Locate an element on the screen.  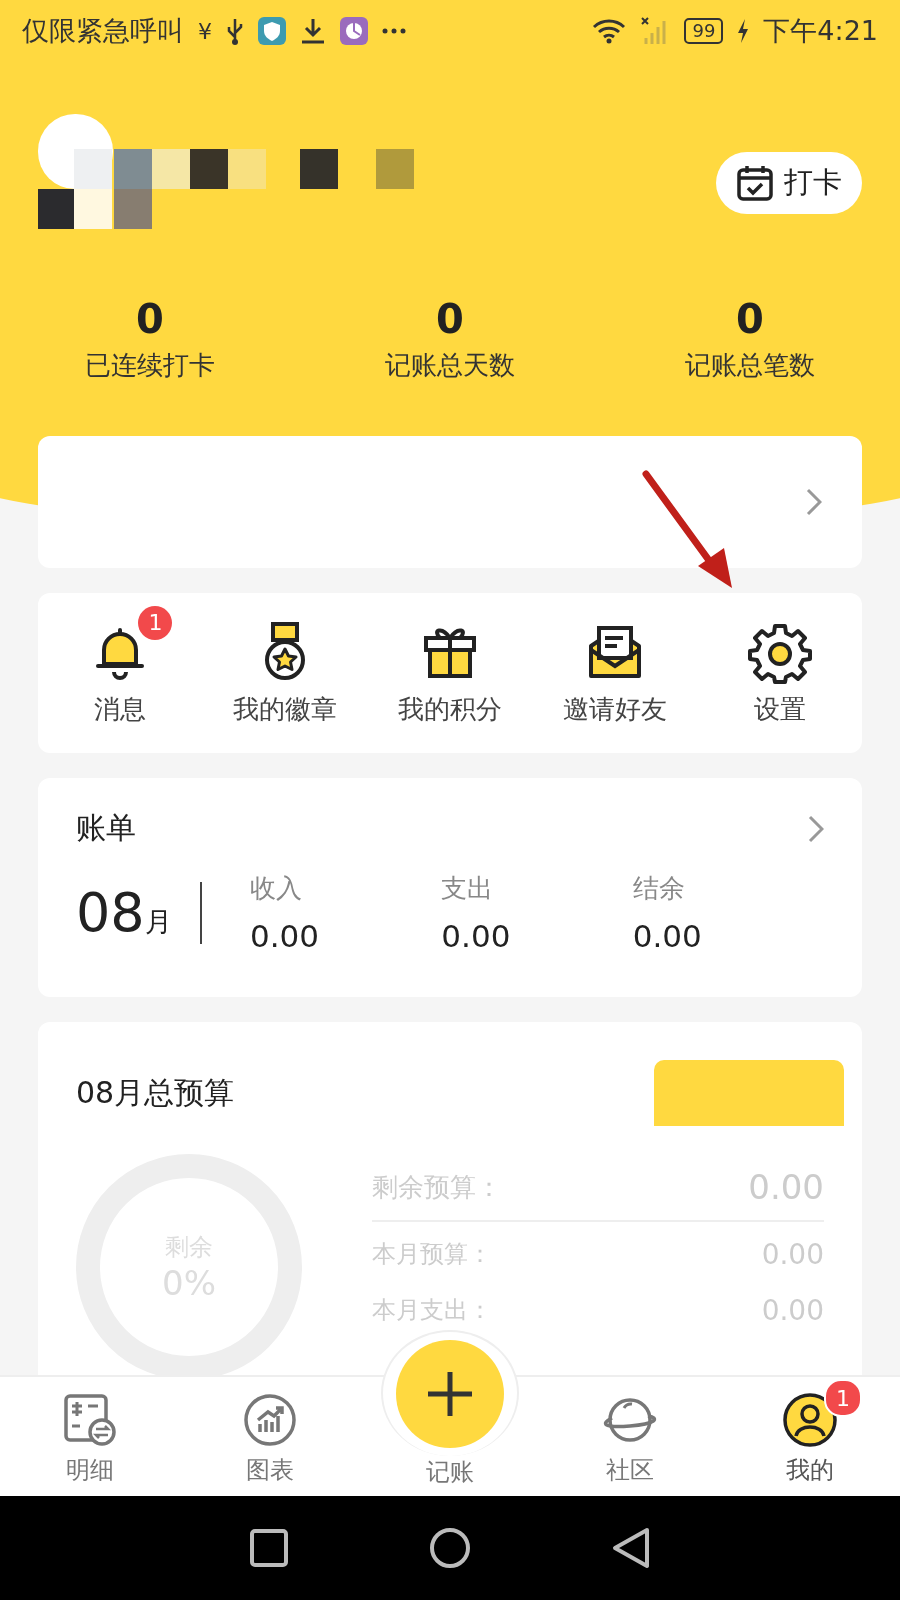
tab-item: 明细 is located at coordinates (90, 1437).